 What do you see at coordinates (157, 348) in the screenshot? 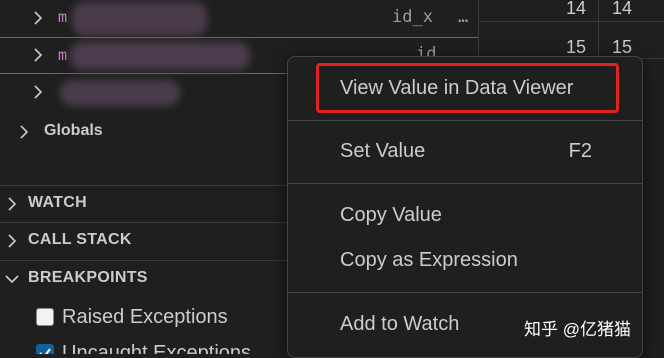
I see `breakpoint-label: Uncaught Exceptions` at bounding box center [157, 348].